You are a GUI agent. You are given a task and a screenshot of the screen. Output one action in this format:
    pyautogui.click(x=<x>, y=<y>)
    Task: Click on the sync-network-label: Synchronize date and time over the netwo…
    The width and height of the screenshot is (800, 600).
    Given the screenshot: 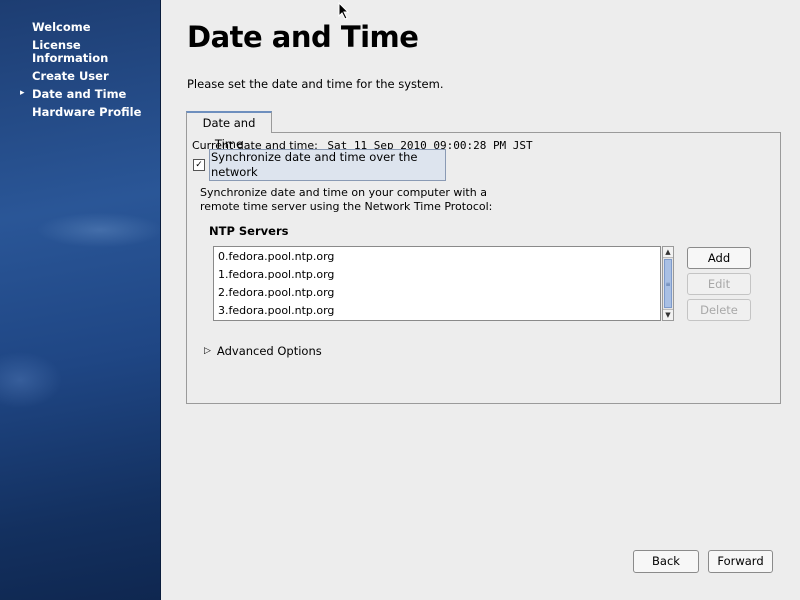 What is the action you would take?
    pyautogui.click(x=327, y=165)
    